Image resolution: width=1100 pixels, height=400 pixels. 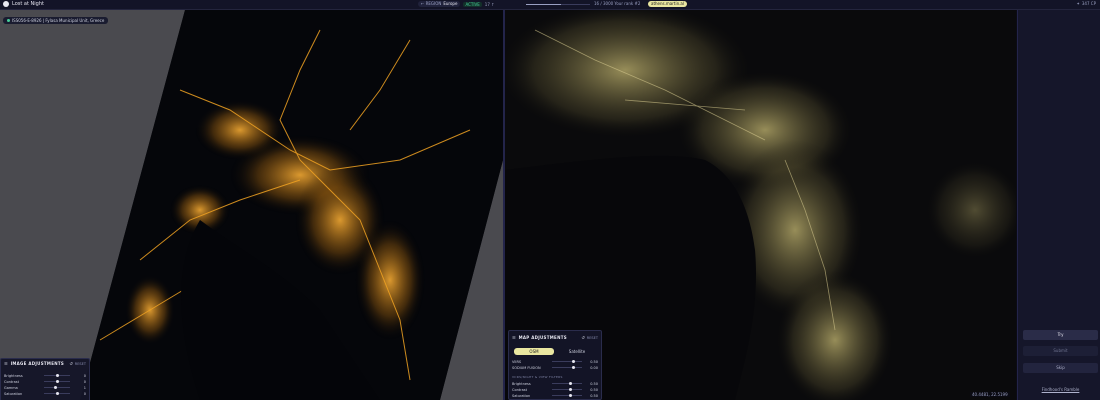 I want to click on slider-row: Brightness 0, so click(x=45, y=375).